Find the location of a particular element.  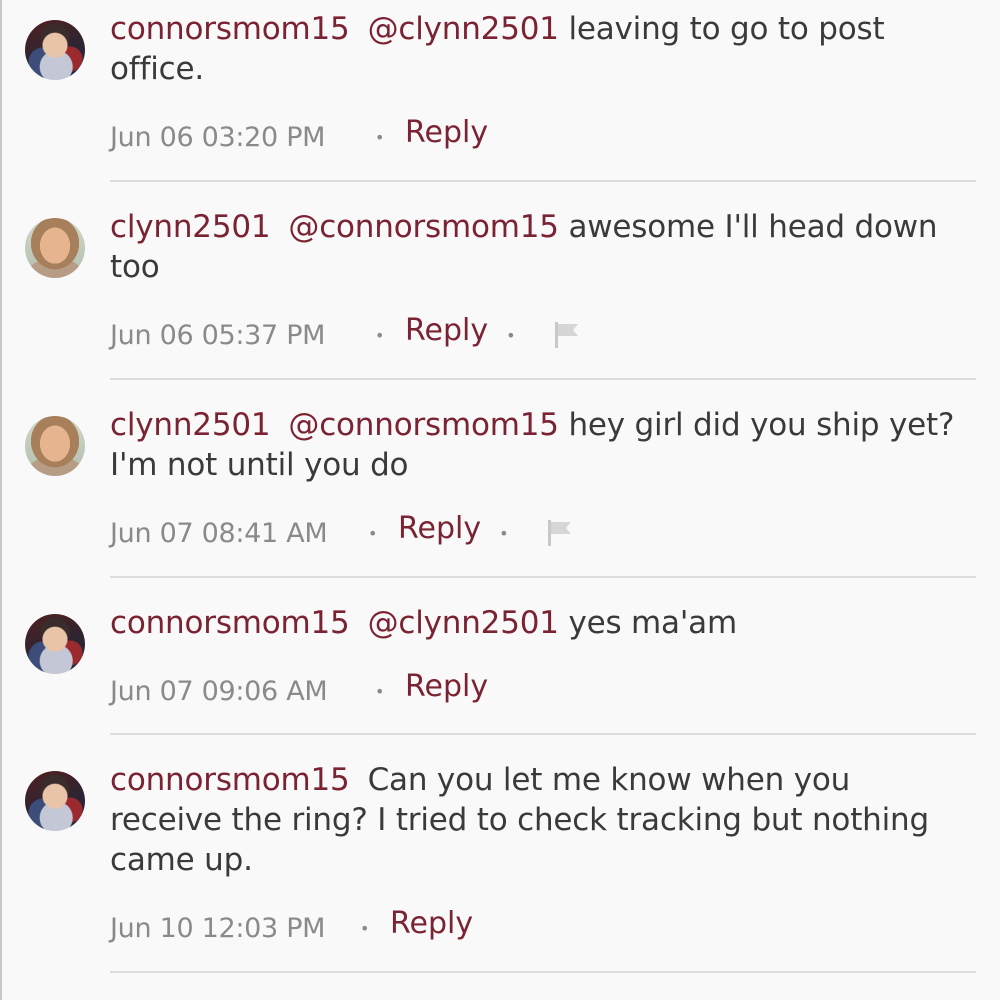

comment-meta: Jun 07 09:06 AM • Reply is located at coordinates (308, 690).